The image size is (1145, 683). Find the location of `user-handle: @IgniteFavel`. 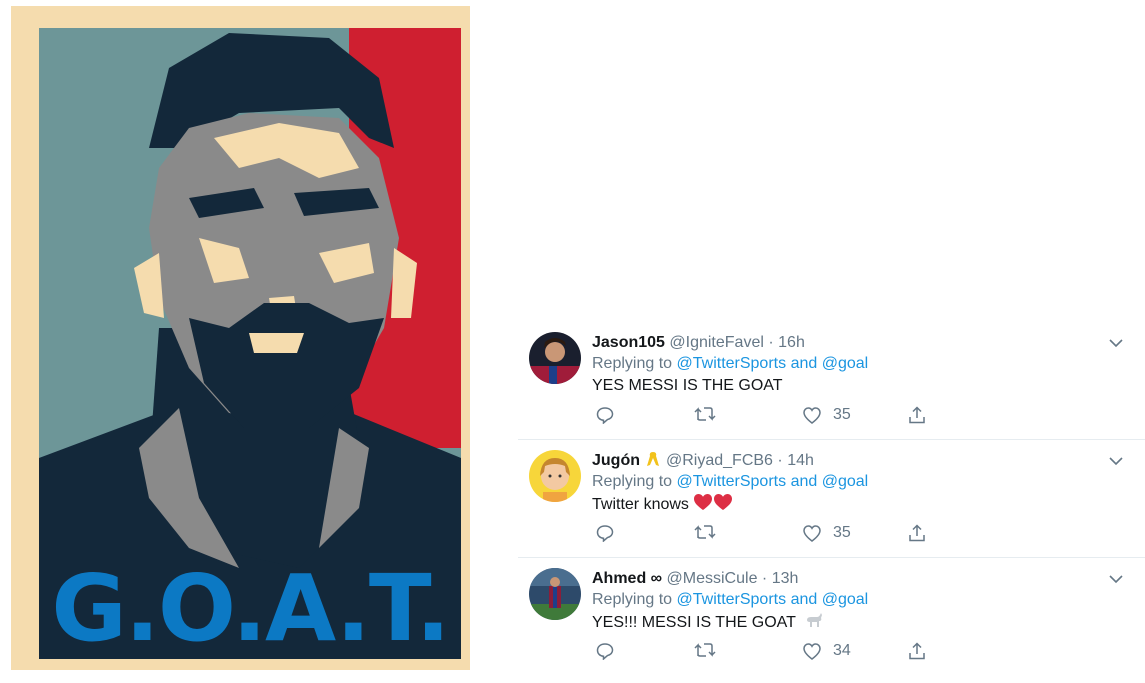

user-handle: @IgniteFavel is located at coordinates (716, 342).